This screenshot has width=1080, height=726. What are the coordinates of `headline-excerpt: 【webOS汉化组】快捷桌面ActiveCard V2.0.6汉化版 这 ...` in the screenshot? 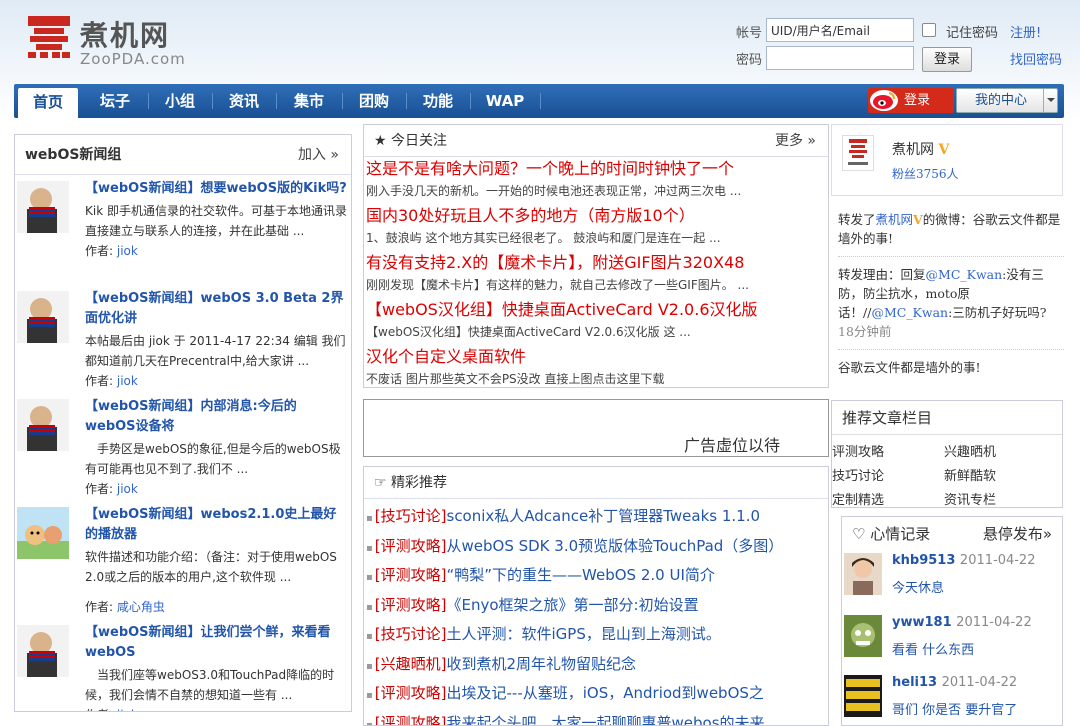 It's located at (528, 332).